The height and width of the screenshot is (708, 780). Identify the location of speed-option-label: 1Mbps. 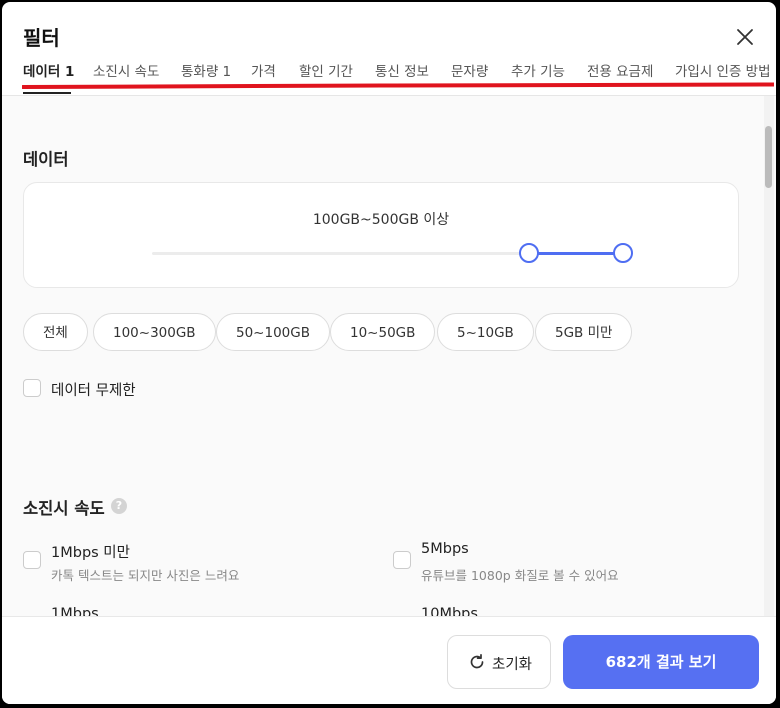
(75, 611).